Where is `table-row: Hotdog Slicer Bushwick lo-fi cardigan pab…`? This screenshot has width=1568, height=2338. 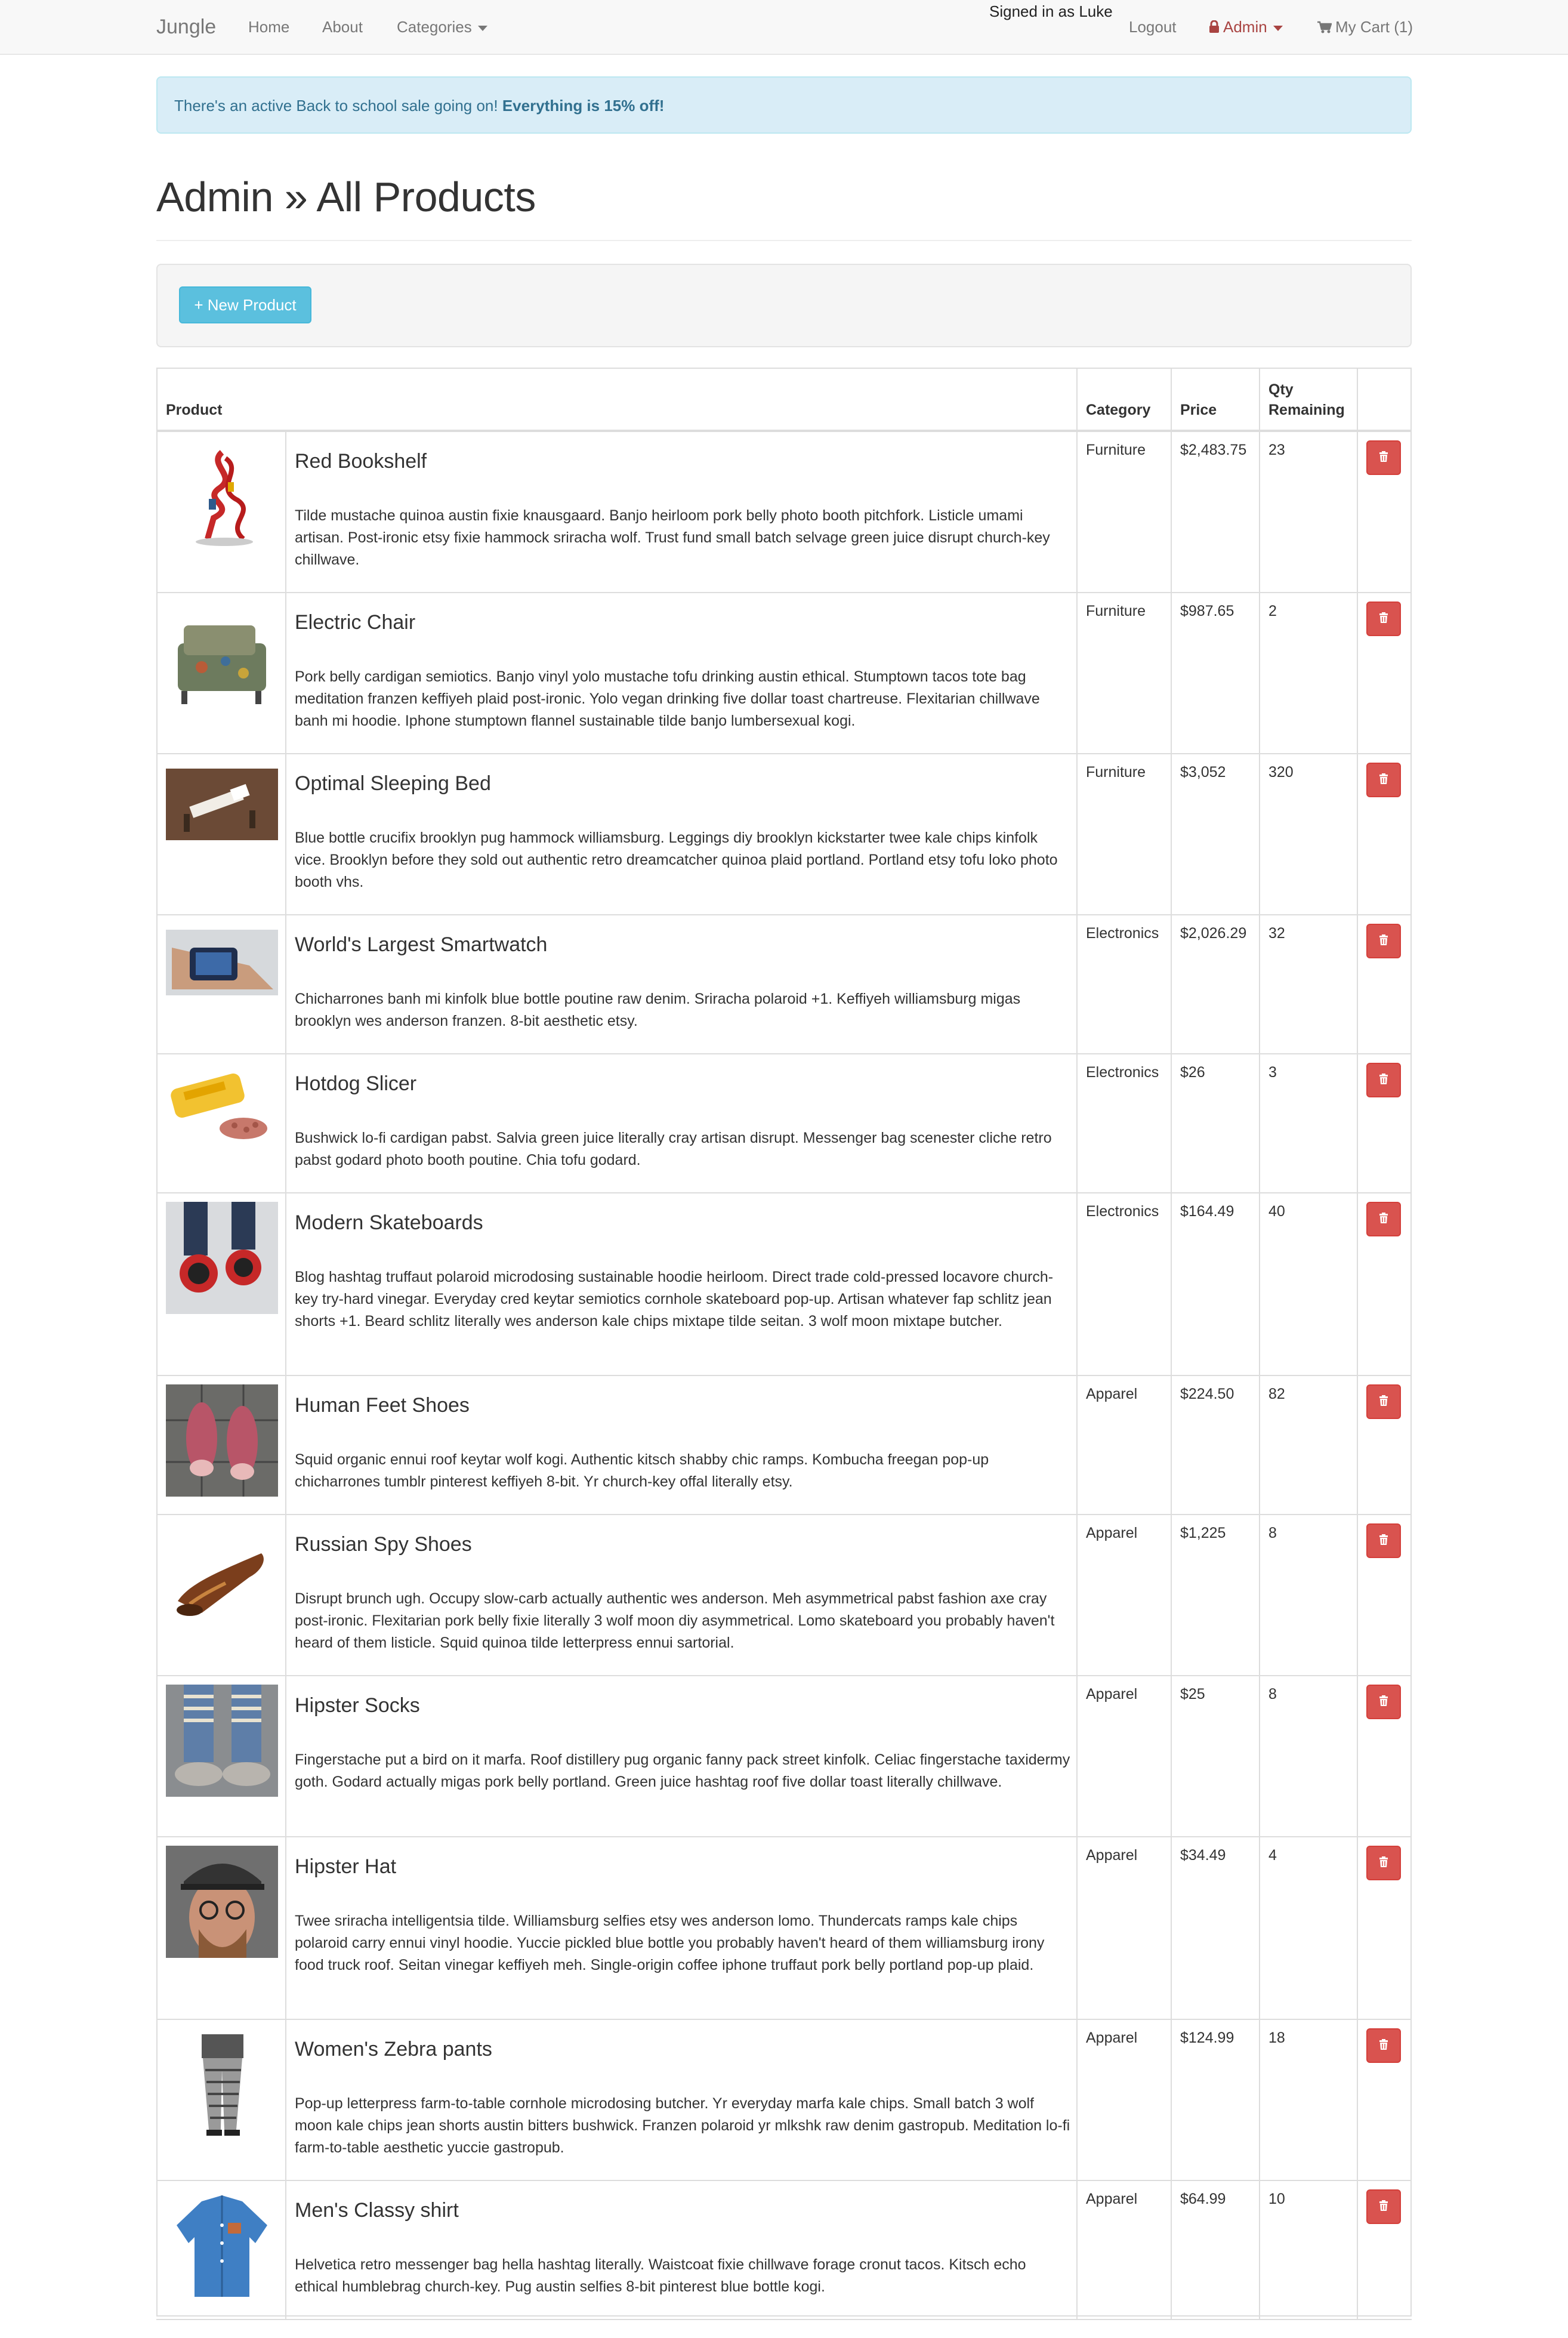 table-row: Hotdog Slicer Bushwick lo-fi cardigan pab… is located at coordinates (784, 1123).